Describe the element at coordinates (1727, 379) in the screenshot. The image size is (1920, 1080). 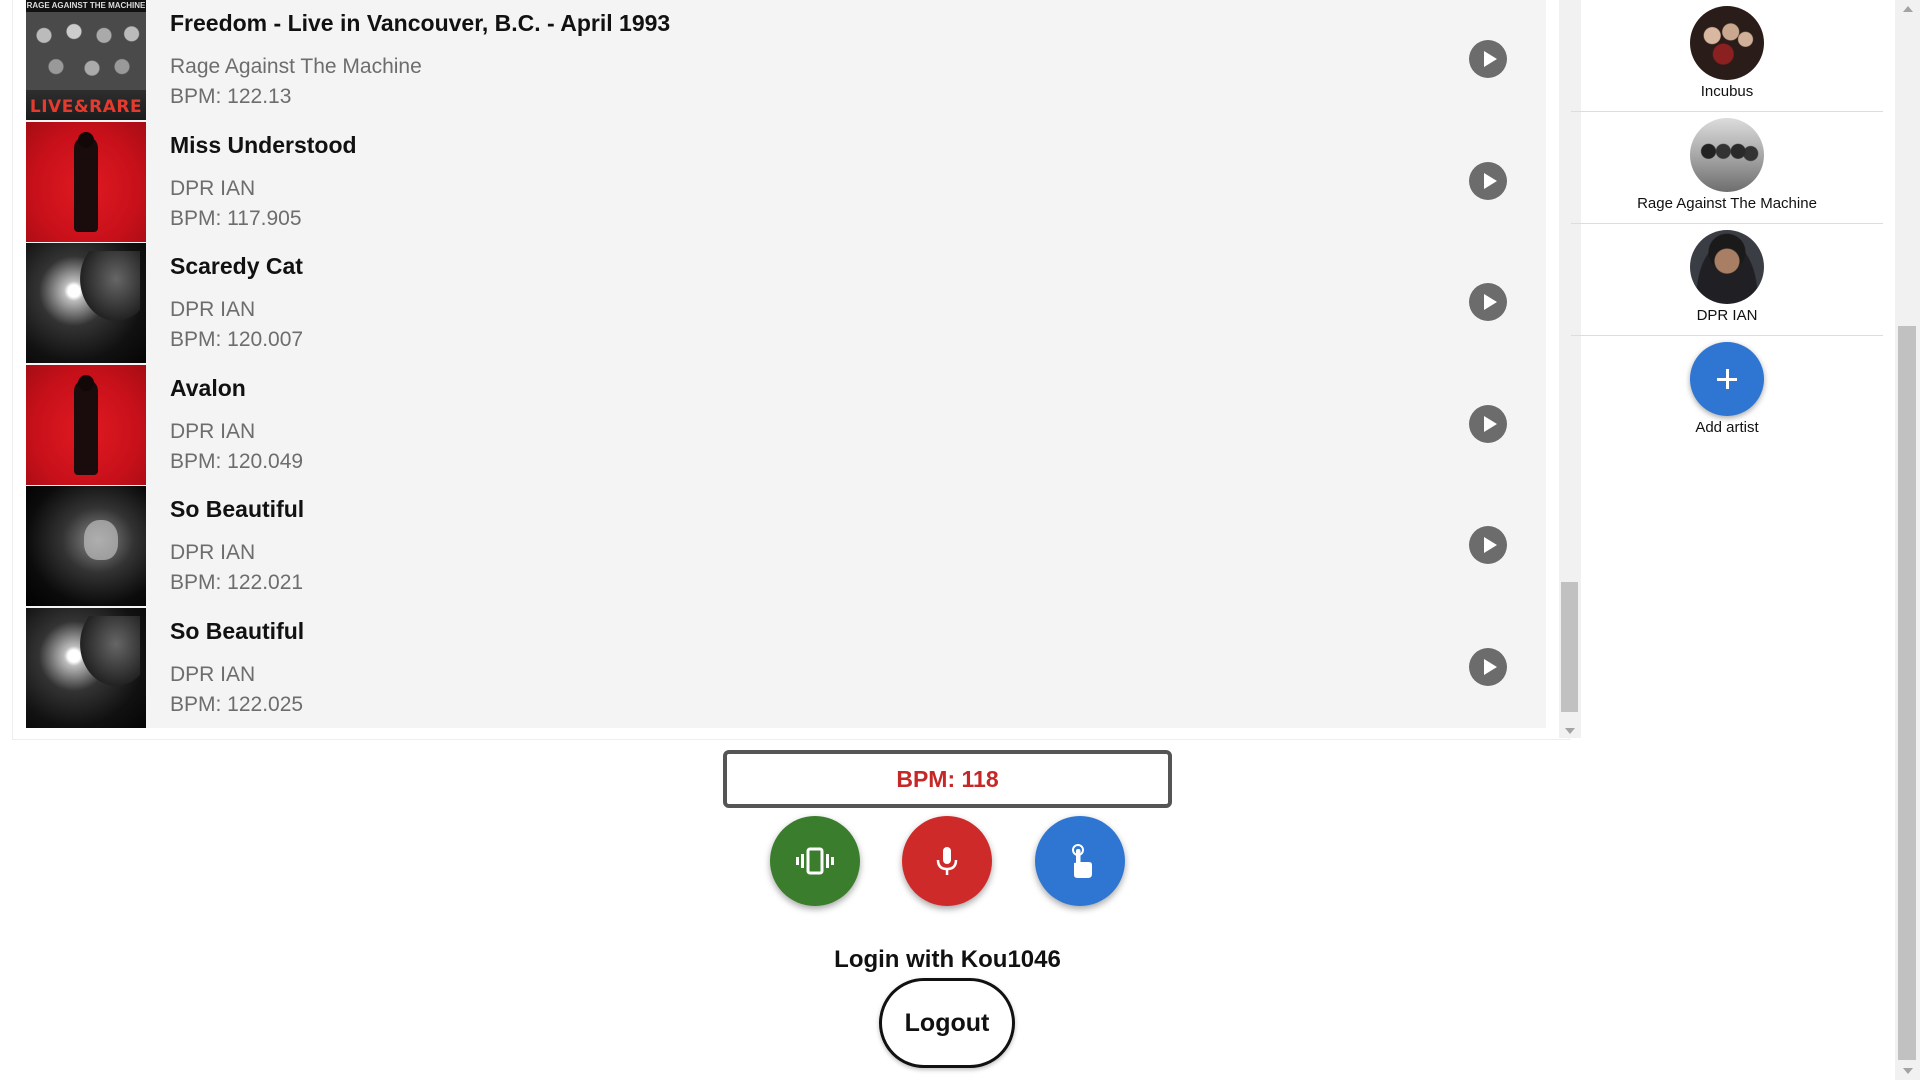
I see `add-artist-button` at that location.